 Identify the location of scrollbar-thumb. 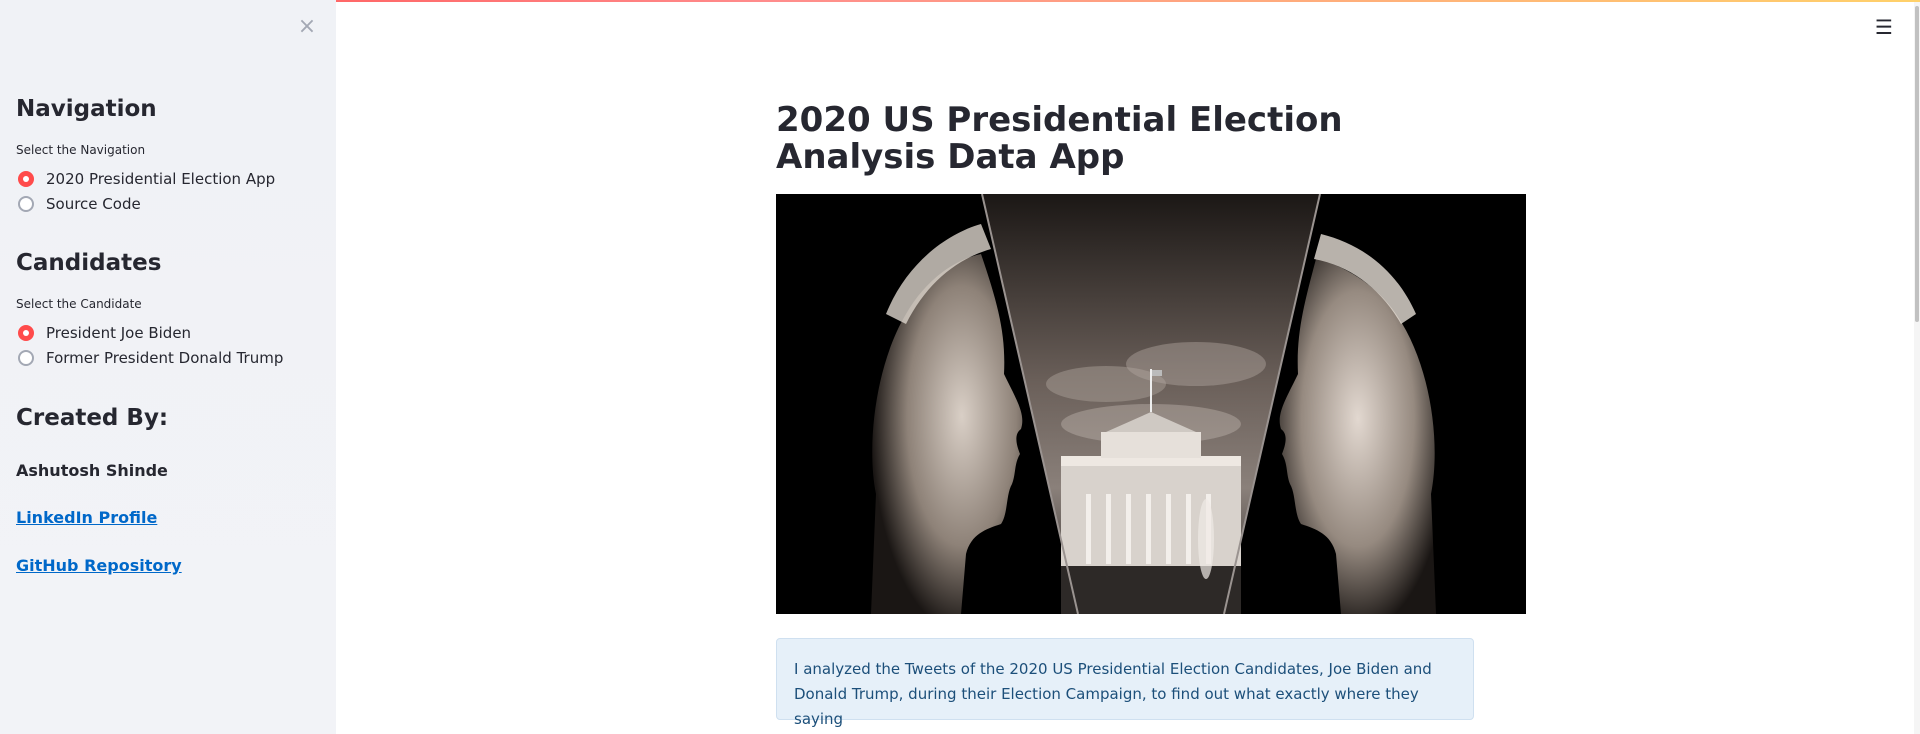
(1917, 164).